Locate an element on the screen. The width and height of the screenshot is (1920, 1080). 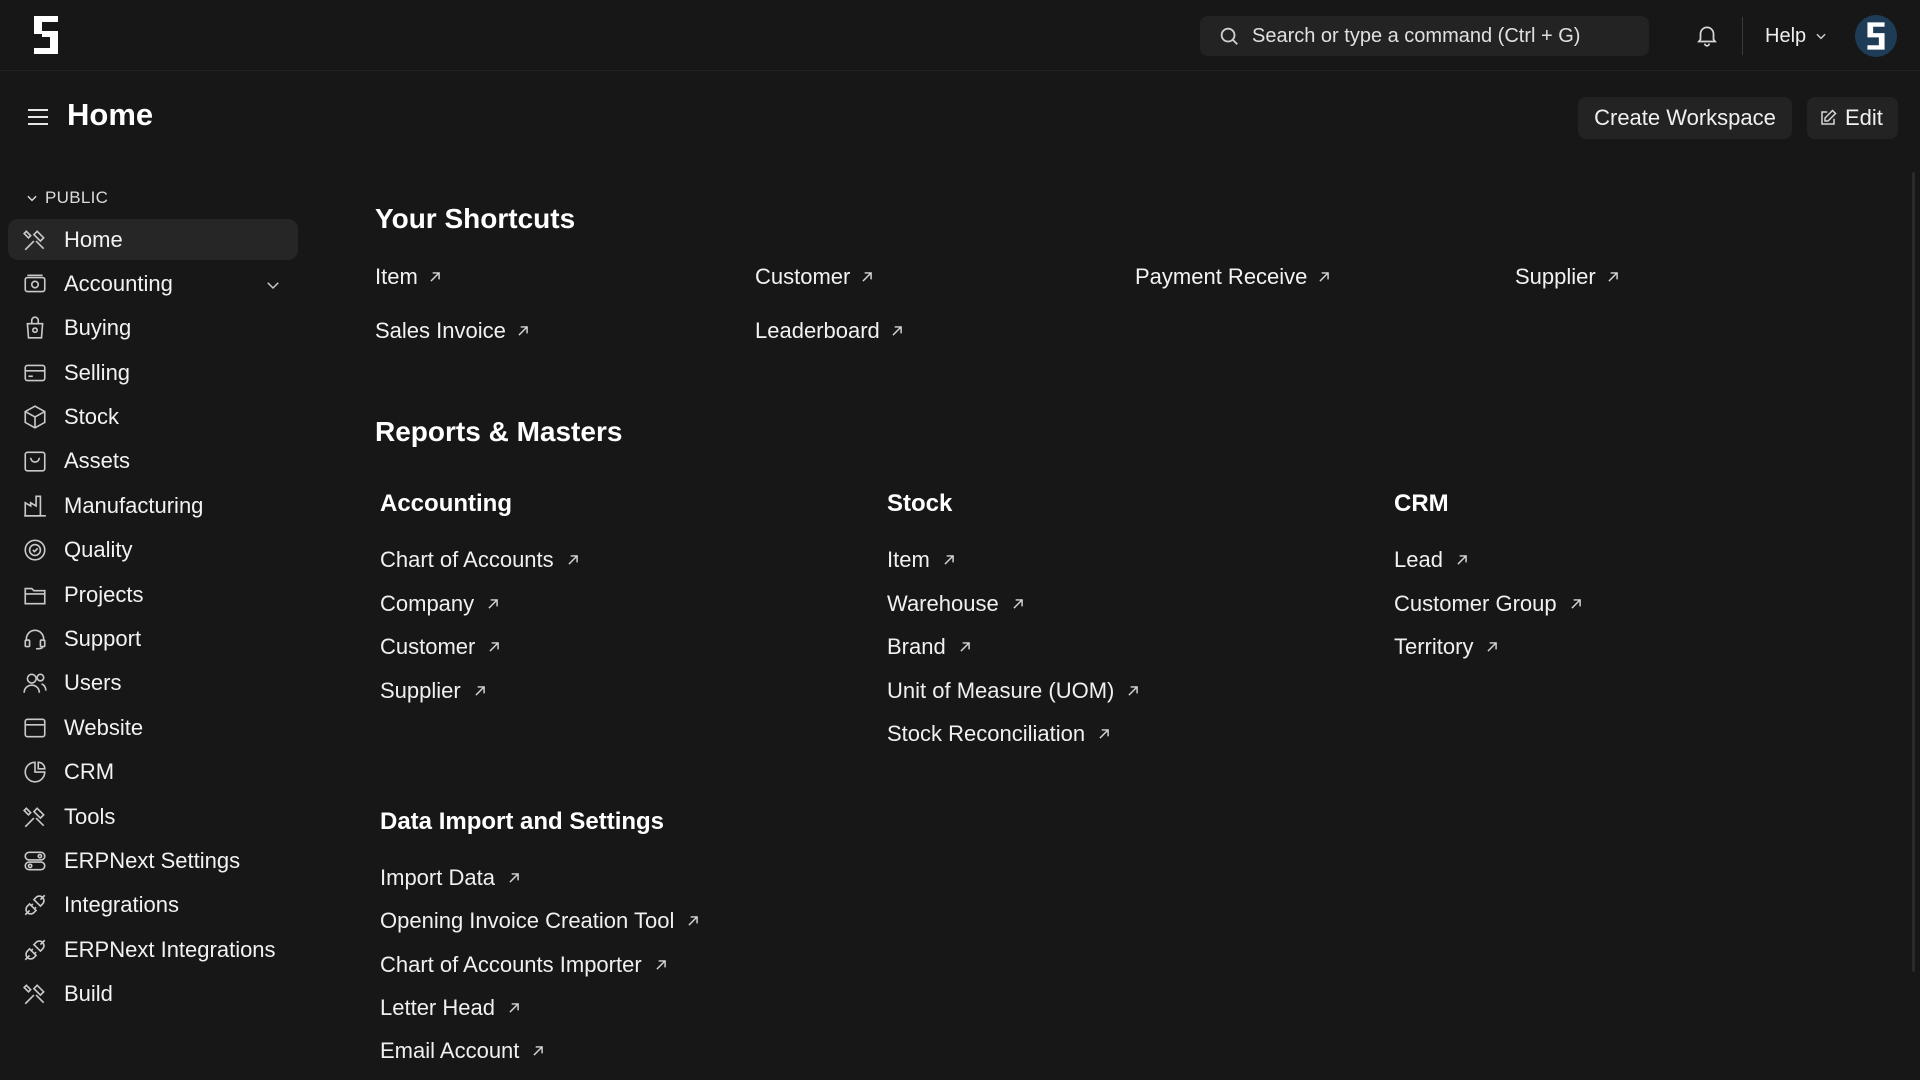
search-input is located at coordinates (1442, 36).